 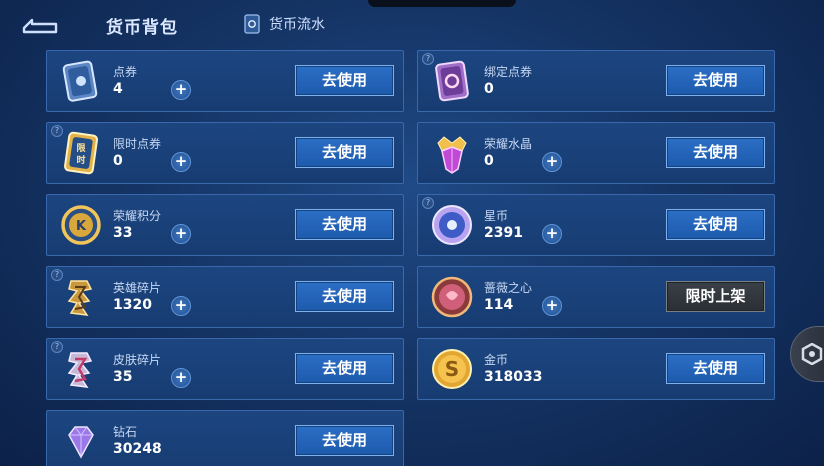 What do you see at coordinates (715, 368) in the screenshot?
I see `use-gold-coin-button: 去使用` at bounding box center [715, 368].